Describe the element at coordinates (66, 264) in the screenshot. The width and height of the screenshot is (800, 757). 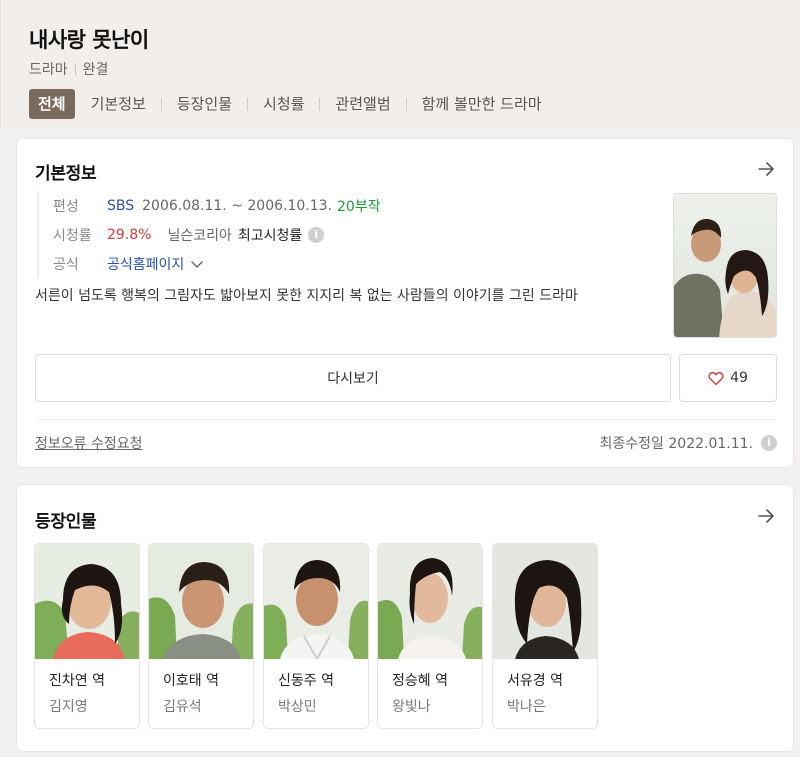
I see `official-label: 공식` at that location.